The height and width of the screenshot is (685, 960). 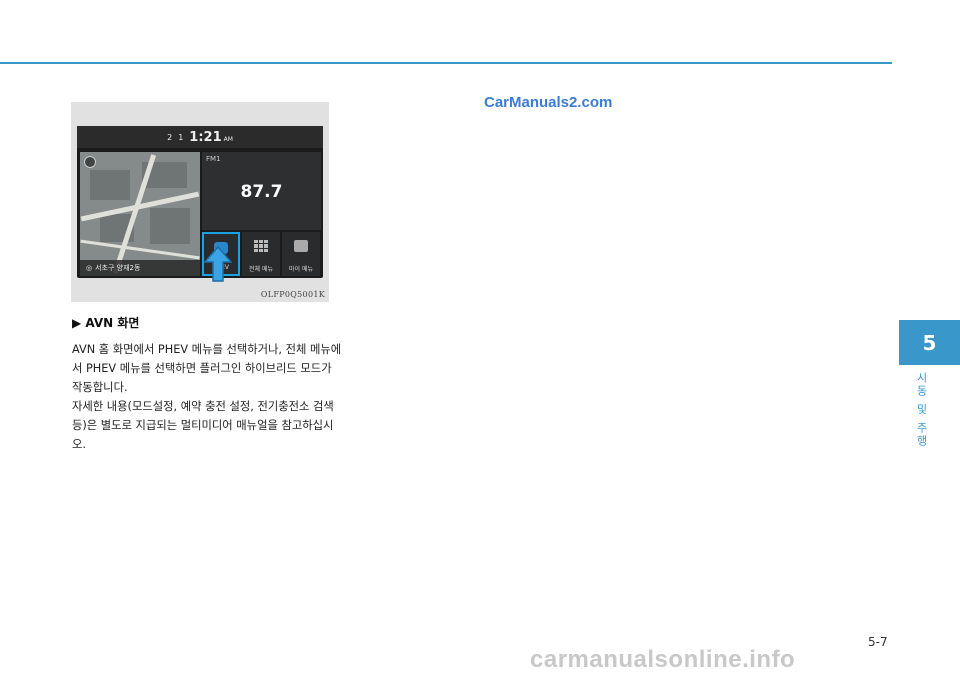 I want to click on chapter-number-tab: 5, so click(x=929, y=342).